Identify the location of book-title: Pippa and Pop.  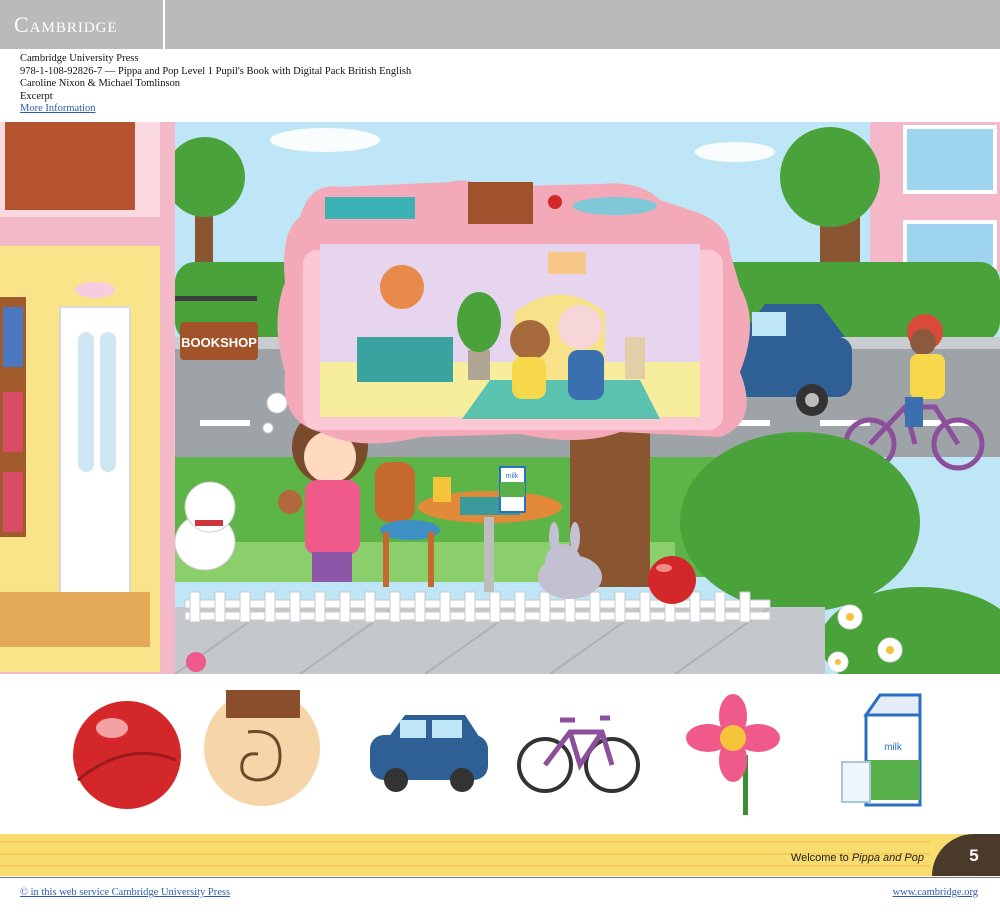
(887, 858).